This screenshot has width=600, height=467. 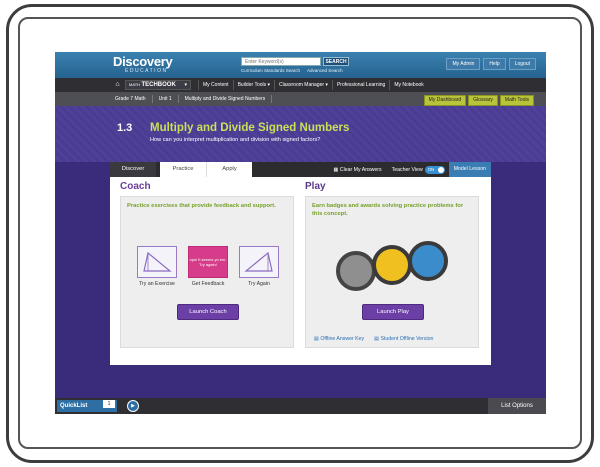 I want to click on tab-apply: Apply, so click(x=229, y=169).